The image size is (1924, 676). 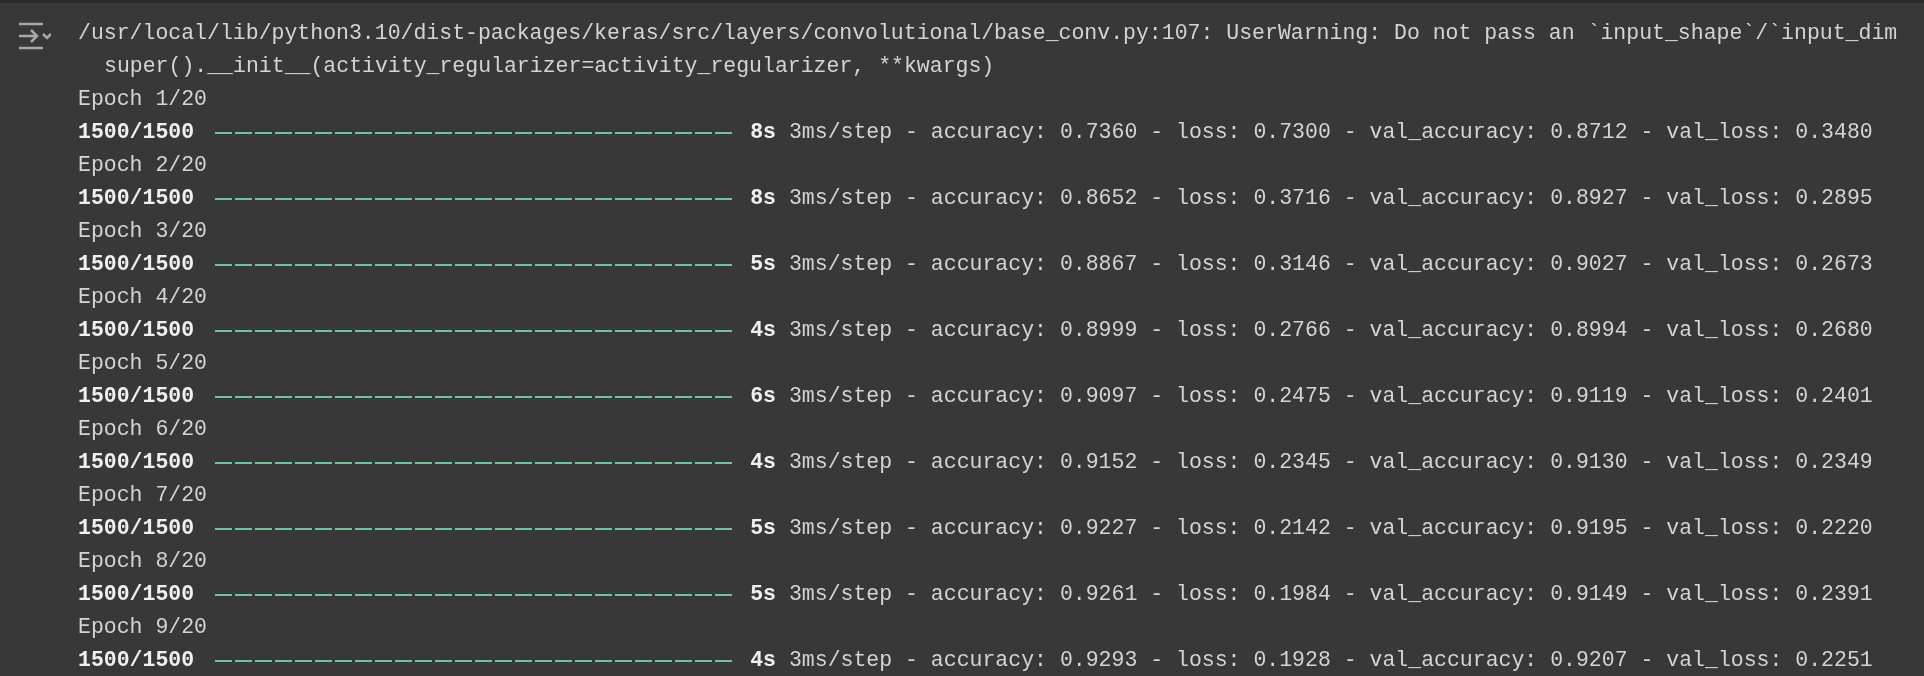 I want to click on epoch-label: Epoch 8/20, so click(x=143, y=561).